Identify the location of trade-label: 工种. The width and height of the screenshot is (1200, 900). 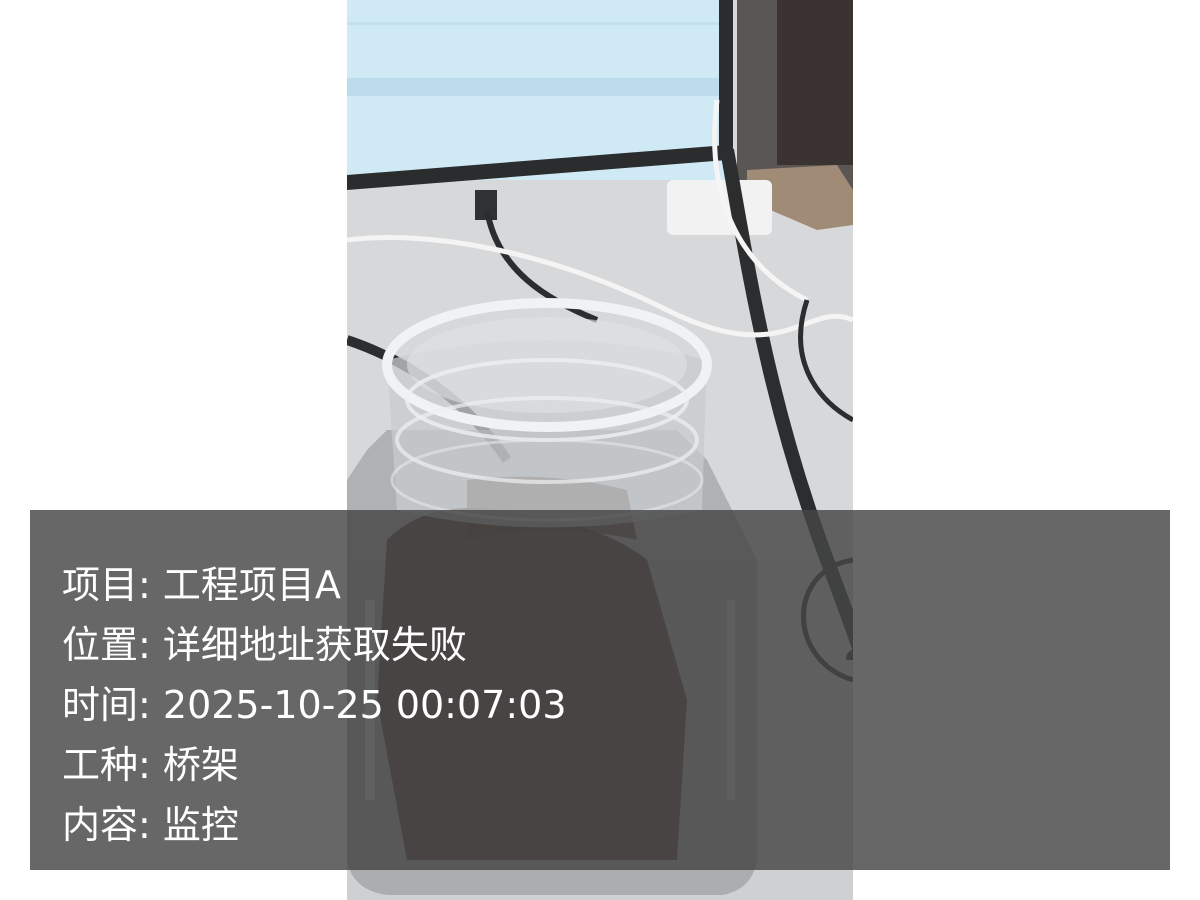
(100, 765).